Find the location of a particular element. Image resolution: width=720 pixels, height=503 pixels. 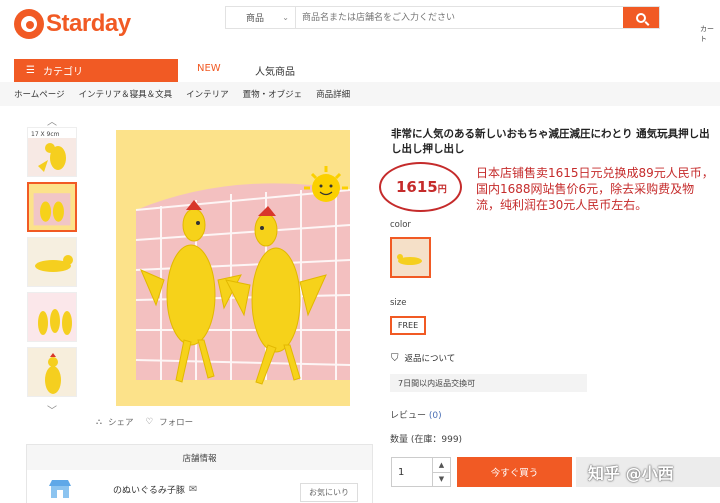

search-category-label: 商品 is located at coordinates (255, 19).